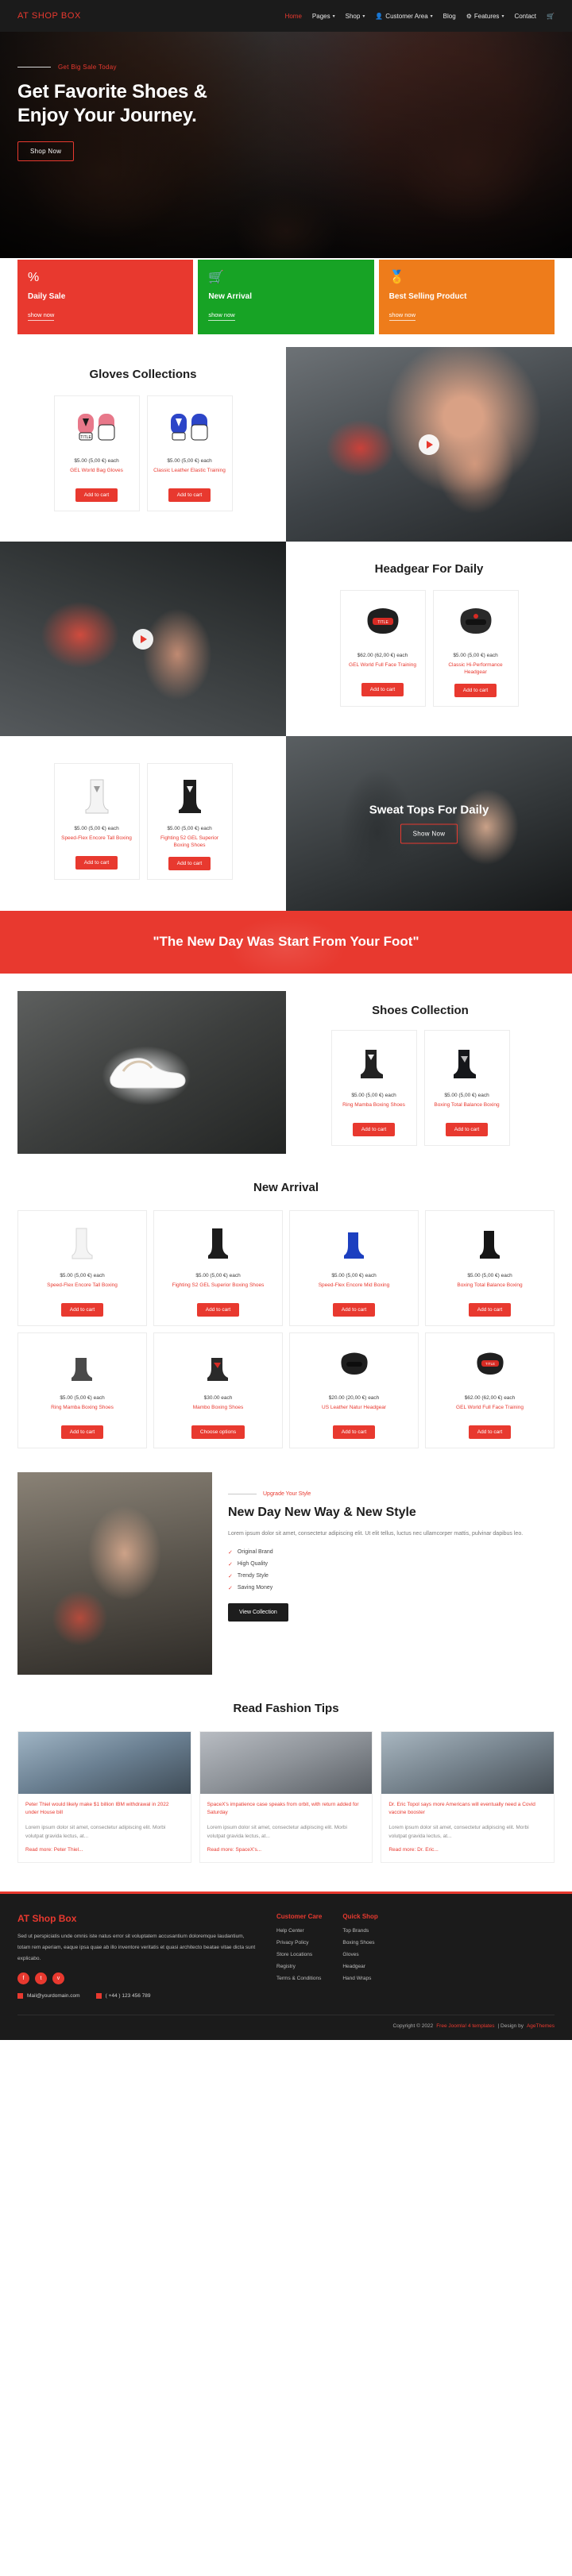  What do you see at coordinates (465, 2026) in the screenshot?
I see `copyright-link: Free Joomla! 4 templates` at bounding box center [465, 2026].